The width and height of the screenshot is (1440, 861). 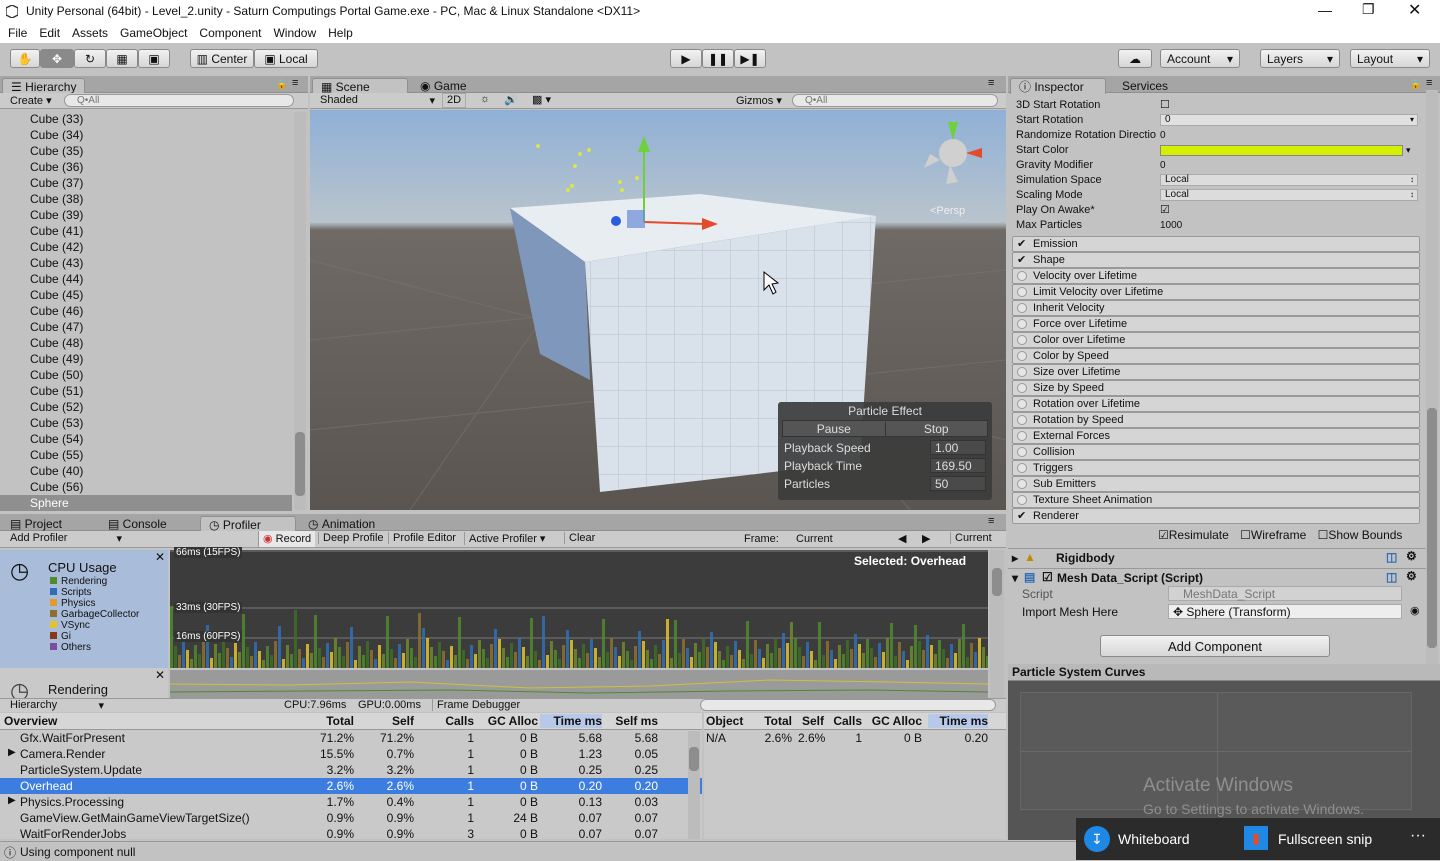 What do you see at coordinates (1368, 9) in the screenshot?
I see `restore-icon: ❐` at bounding box center [1368, 9].